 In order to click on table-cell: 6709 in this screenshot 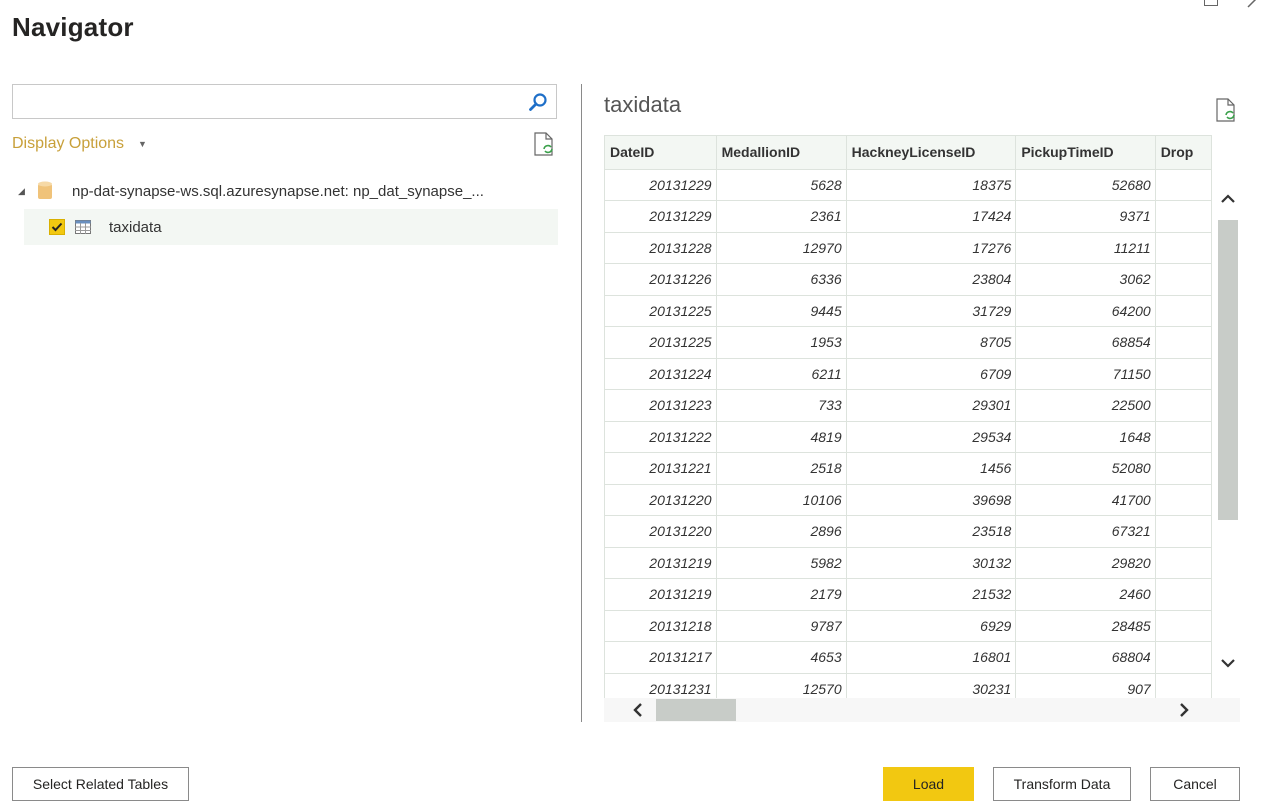, I will do `click(931, 374)`.